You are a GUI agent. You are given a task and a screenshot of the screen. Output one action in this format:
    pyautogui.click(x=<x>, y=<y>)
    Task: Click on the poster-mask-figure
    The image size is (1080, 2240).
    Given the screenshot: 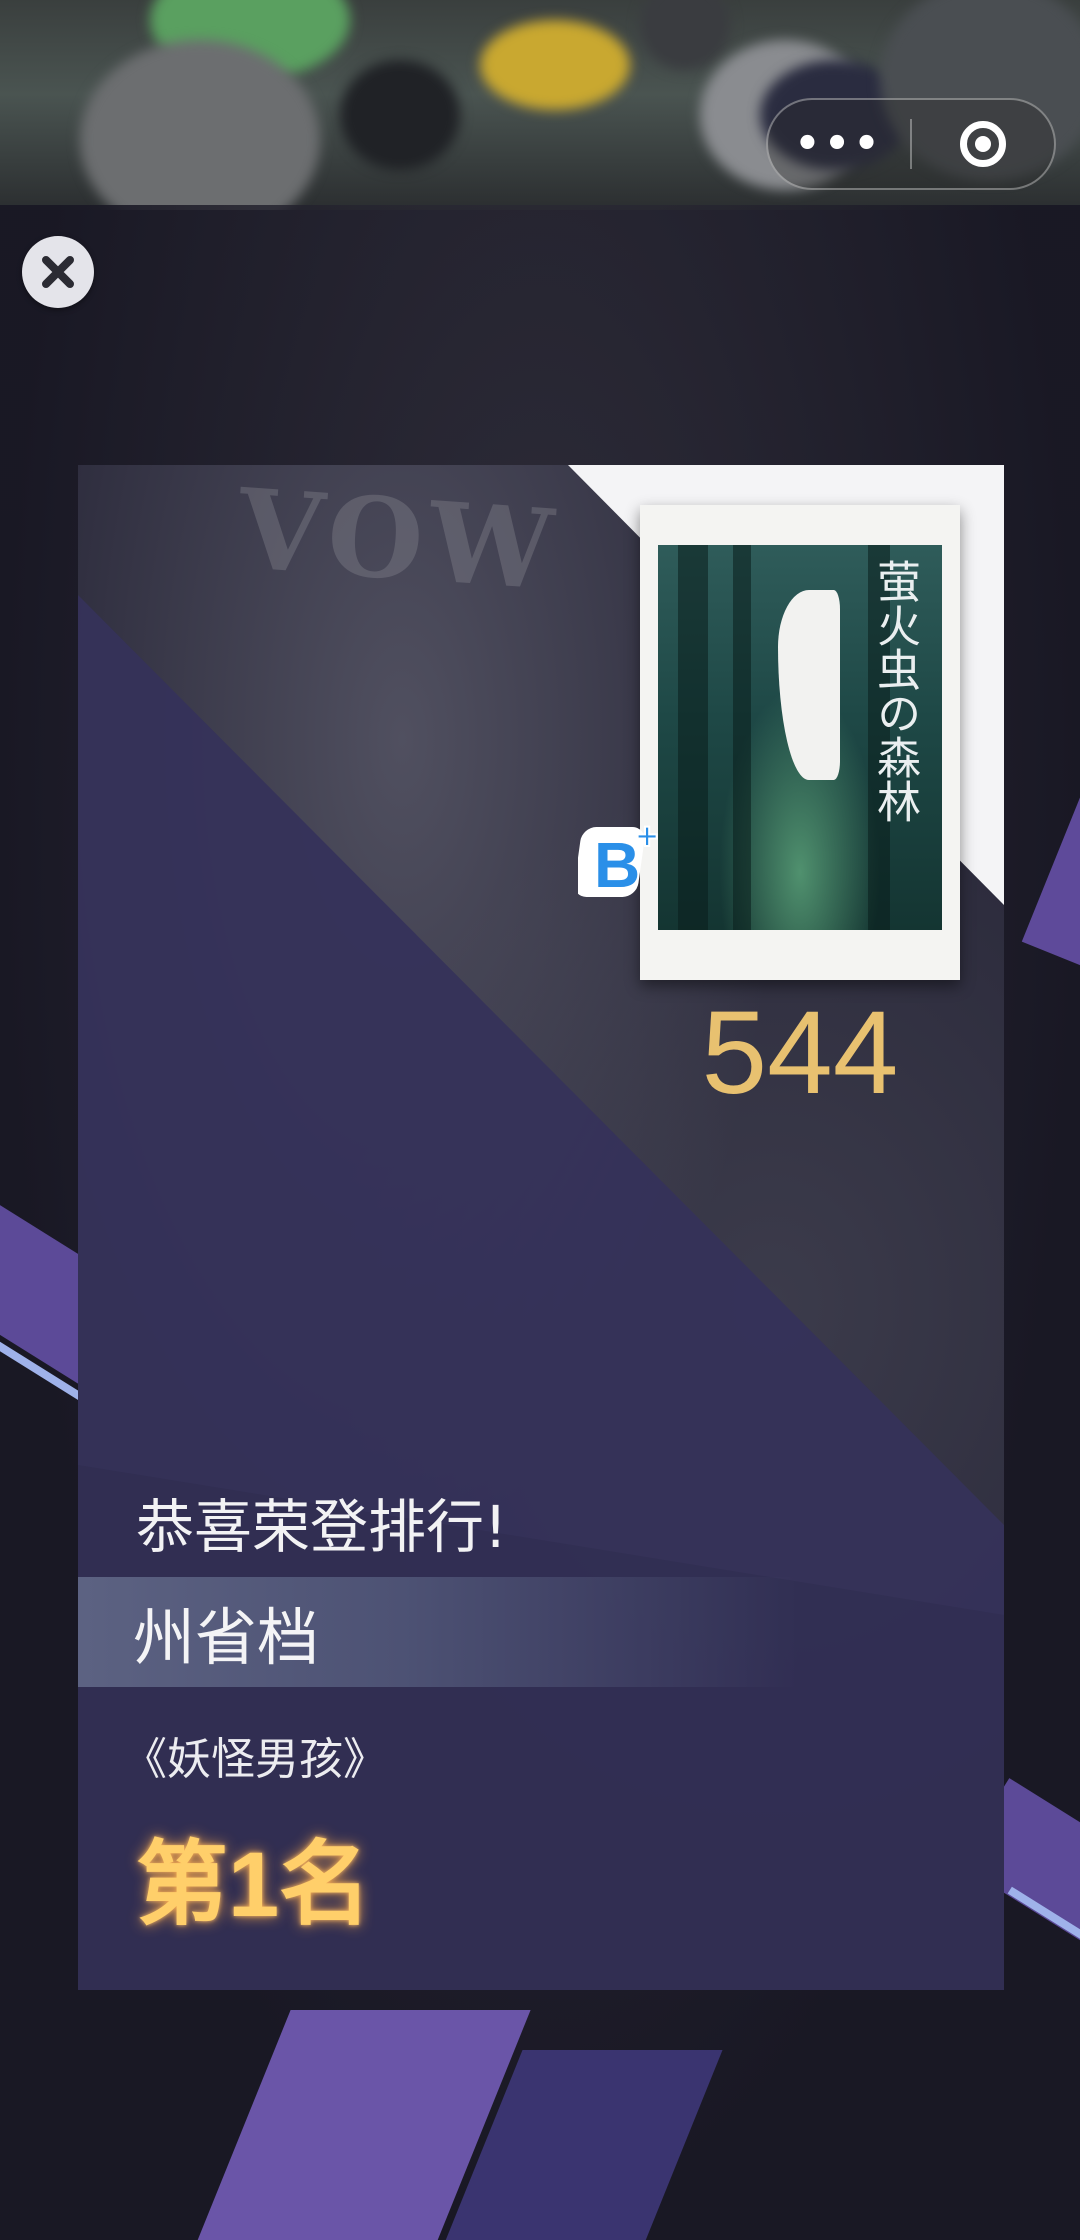 What is the action you would take?
    pyautogui.click(x=809, y=685)
    